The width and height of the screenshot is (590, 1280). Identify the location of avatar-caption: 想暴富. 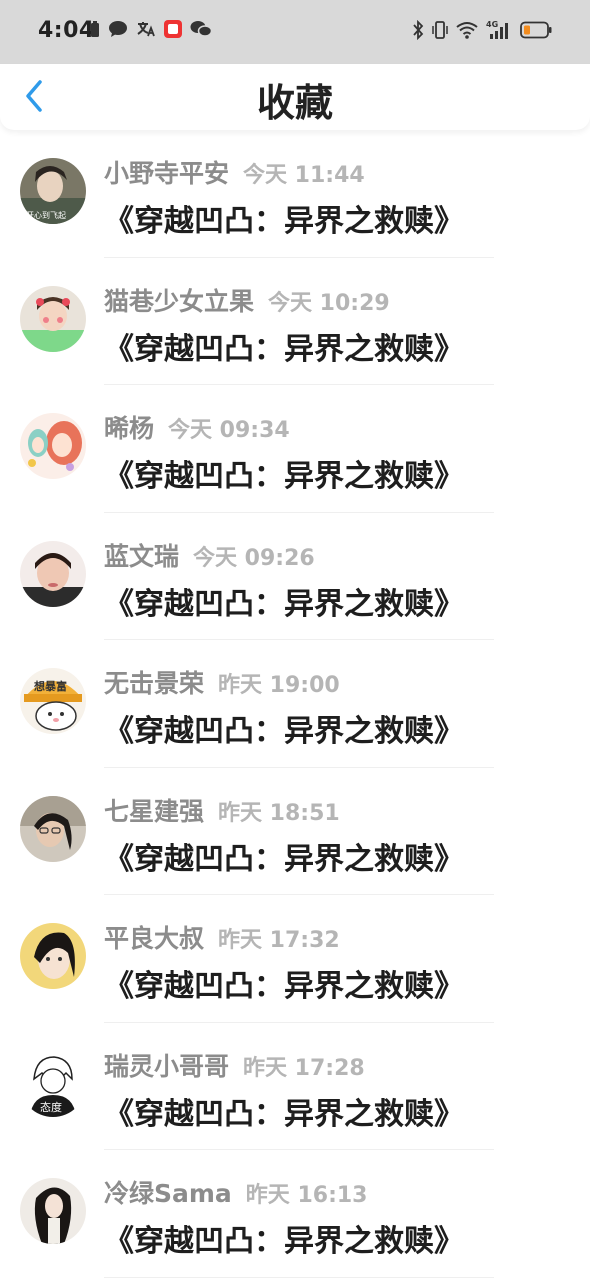
(50, 686).